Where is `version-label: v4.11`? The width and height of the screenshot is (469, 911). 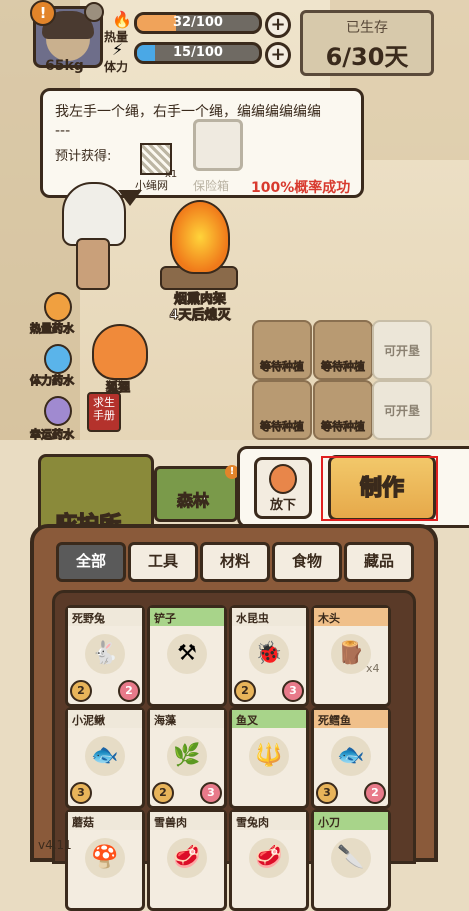 version-label: v4.11 is located at coordinates (55, 845).